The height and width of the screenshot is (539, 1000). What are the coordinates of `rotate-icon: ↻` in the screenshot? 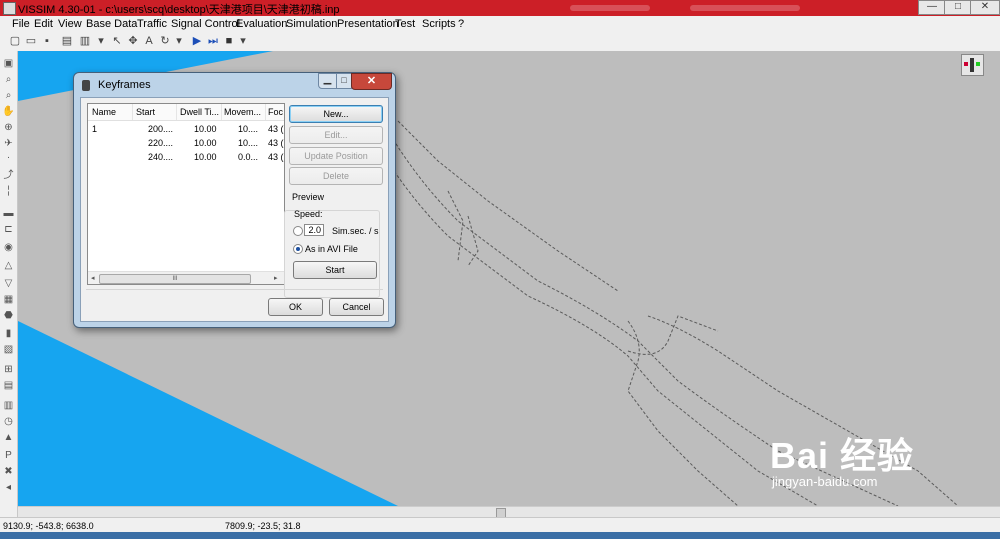 It's located at (165, 41).